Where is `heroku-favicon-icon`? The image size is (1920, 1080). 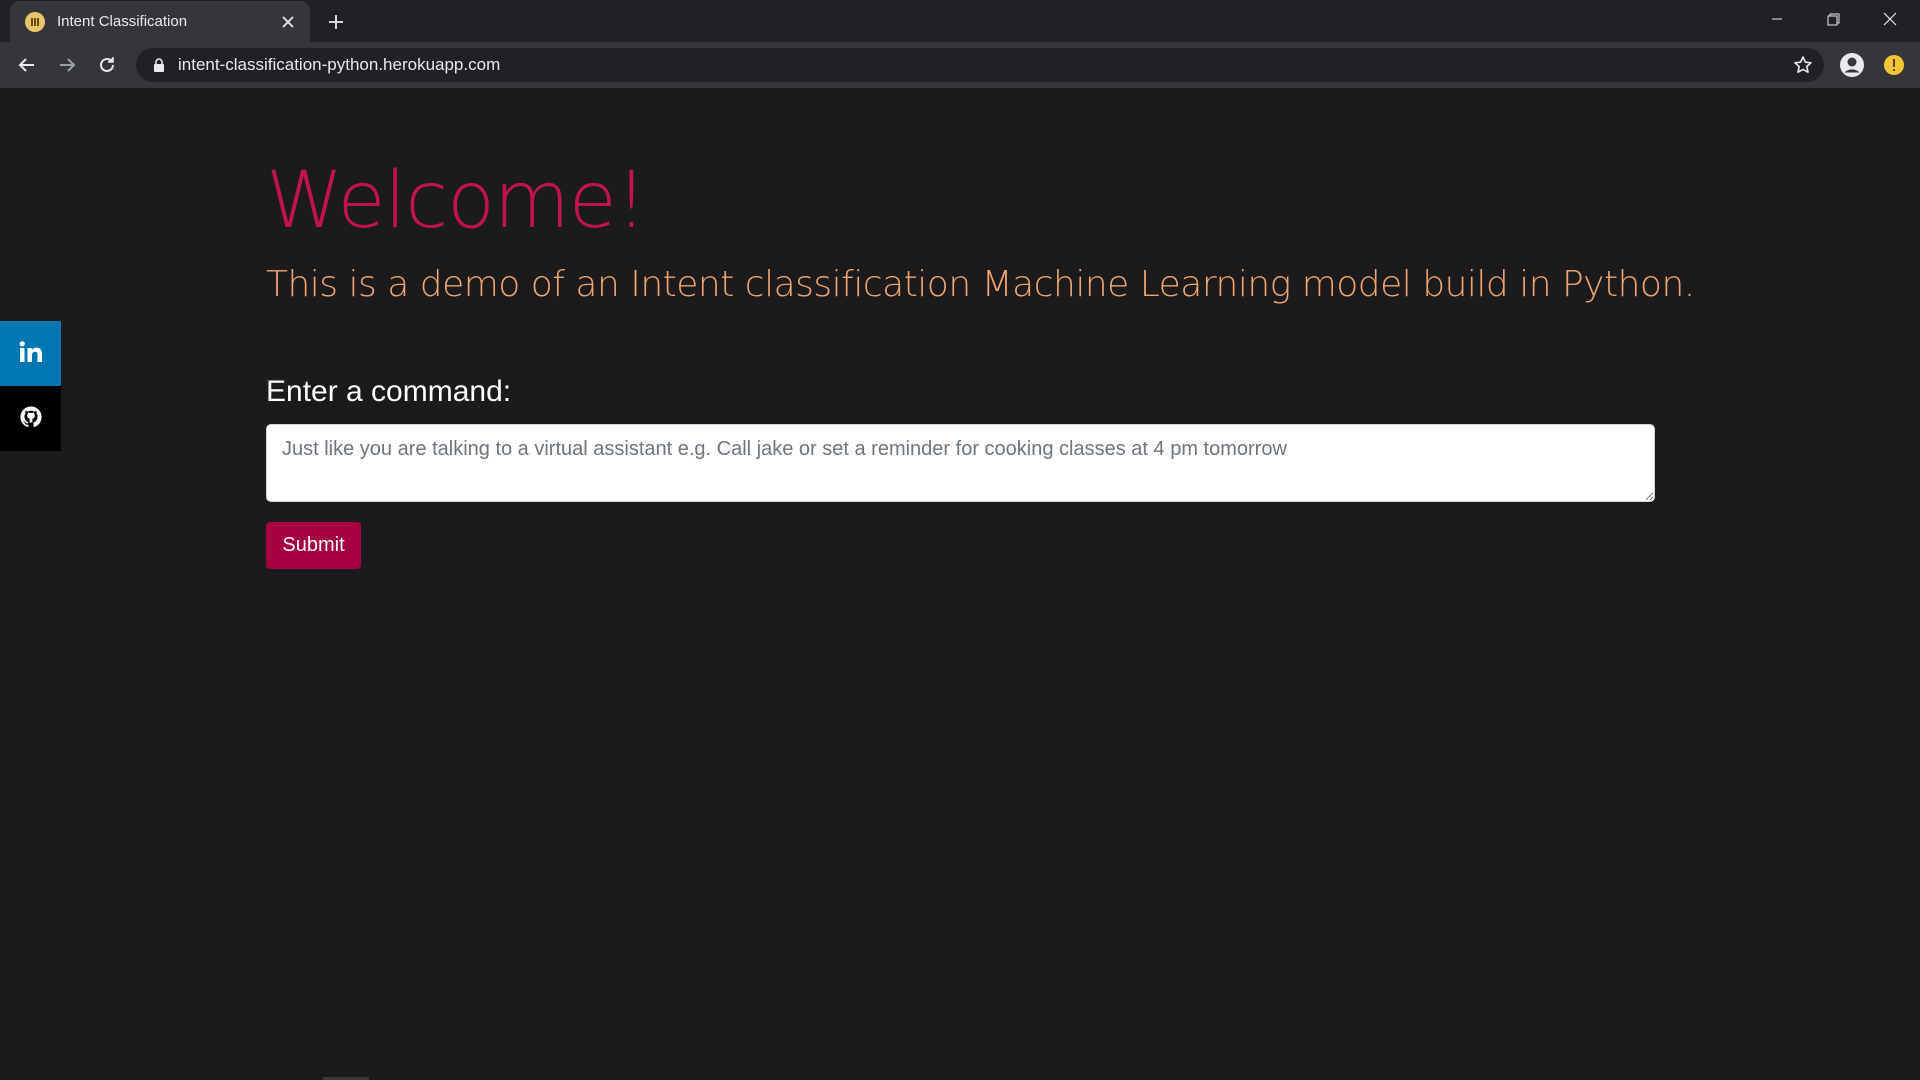
heroku-favicon-icon is located at coordinates (35, 21).